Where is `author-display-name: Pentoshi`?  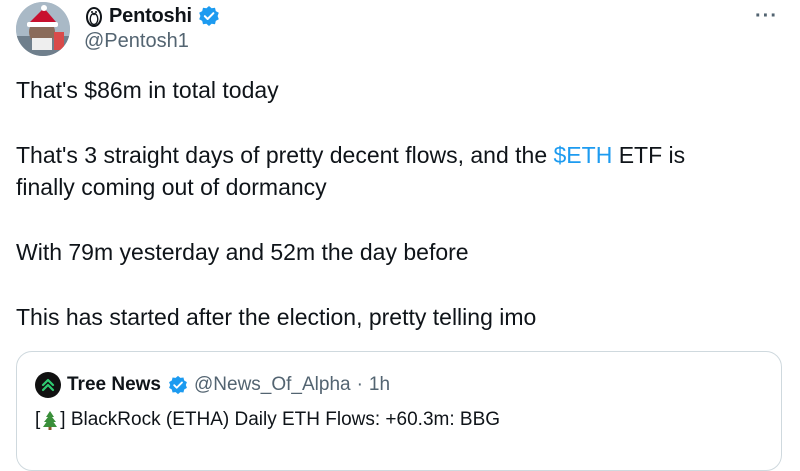 author-display-name: Pentoshi is located at coordinates (150, 16).